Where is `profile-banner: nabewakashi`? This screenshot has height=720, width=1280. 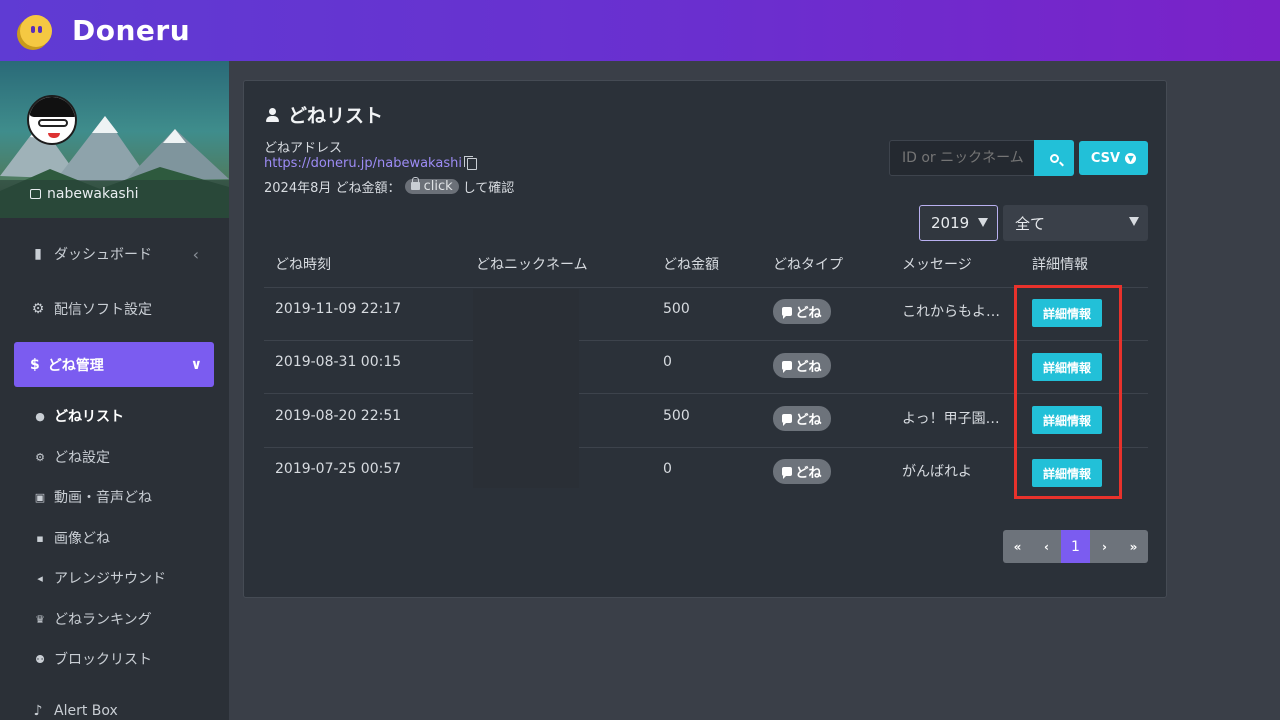
profile-banner: nabewakashi is located at coordinates (114, 139).